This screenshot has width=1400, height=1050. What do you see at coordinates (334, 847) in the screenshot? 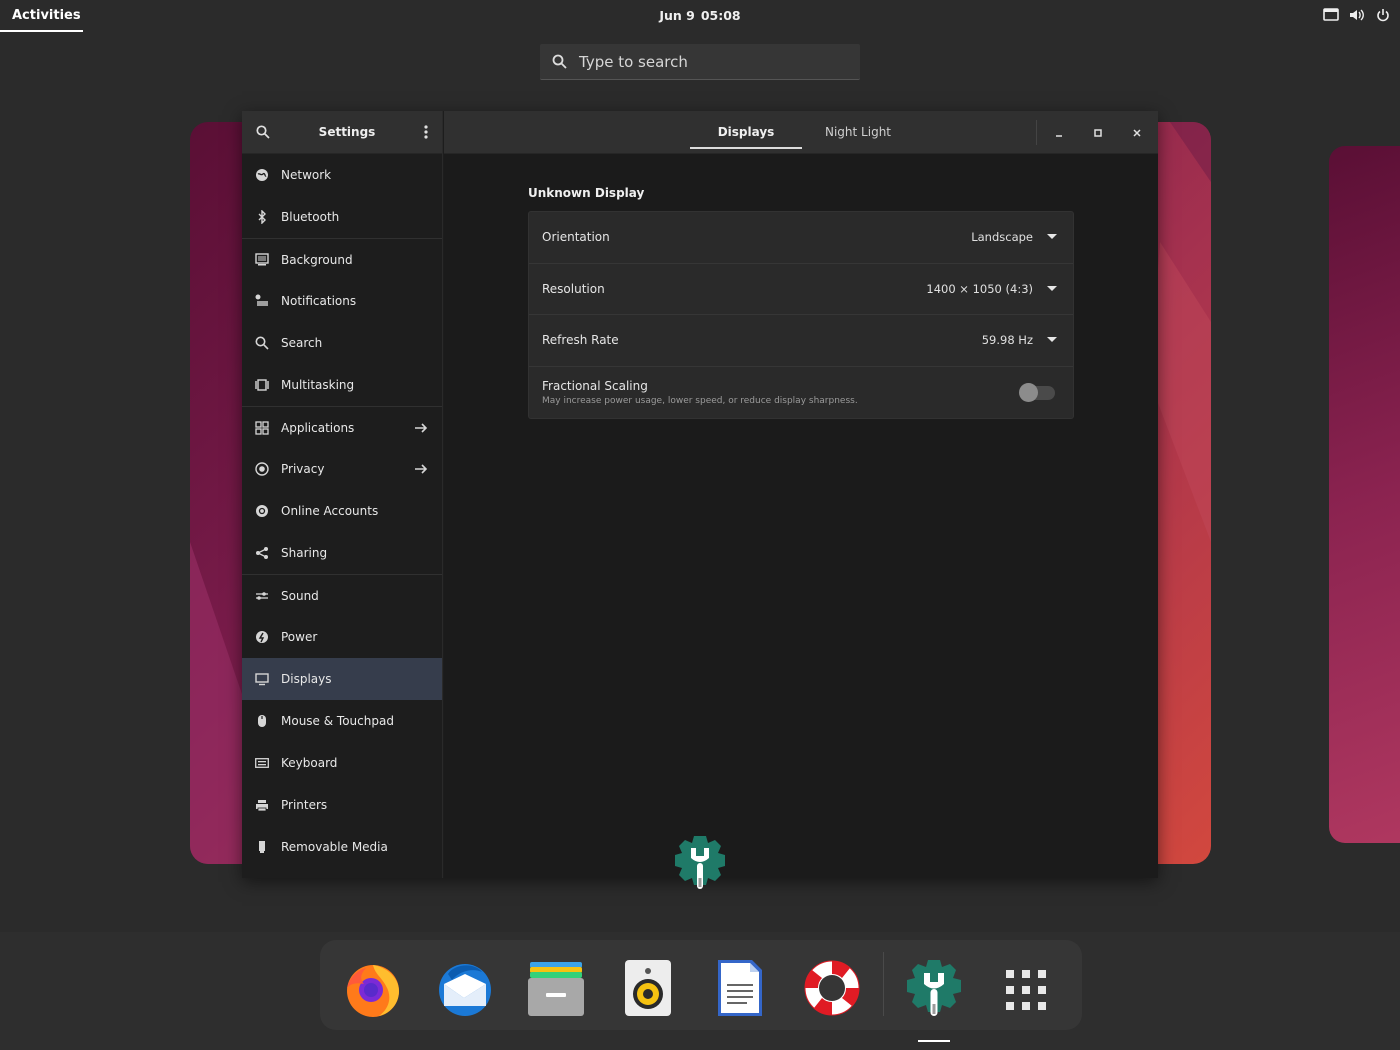
I see `sidebar-item-label: Removable Media` at bounding box center [334, 847].